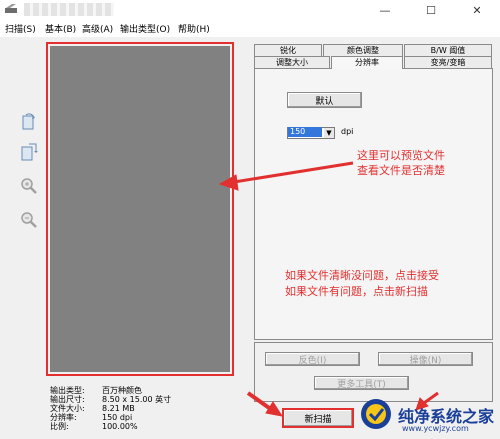 The image size is (500, 439). I want to click on watermark-logo-icon, so click(376, 414).